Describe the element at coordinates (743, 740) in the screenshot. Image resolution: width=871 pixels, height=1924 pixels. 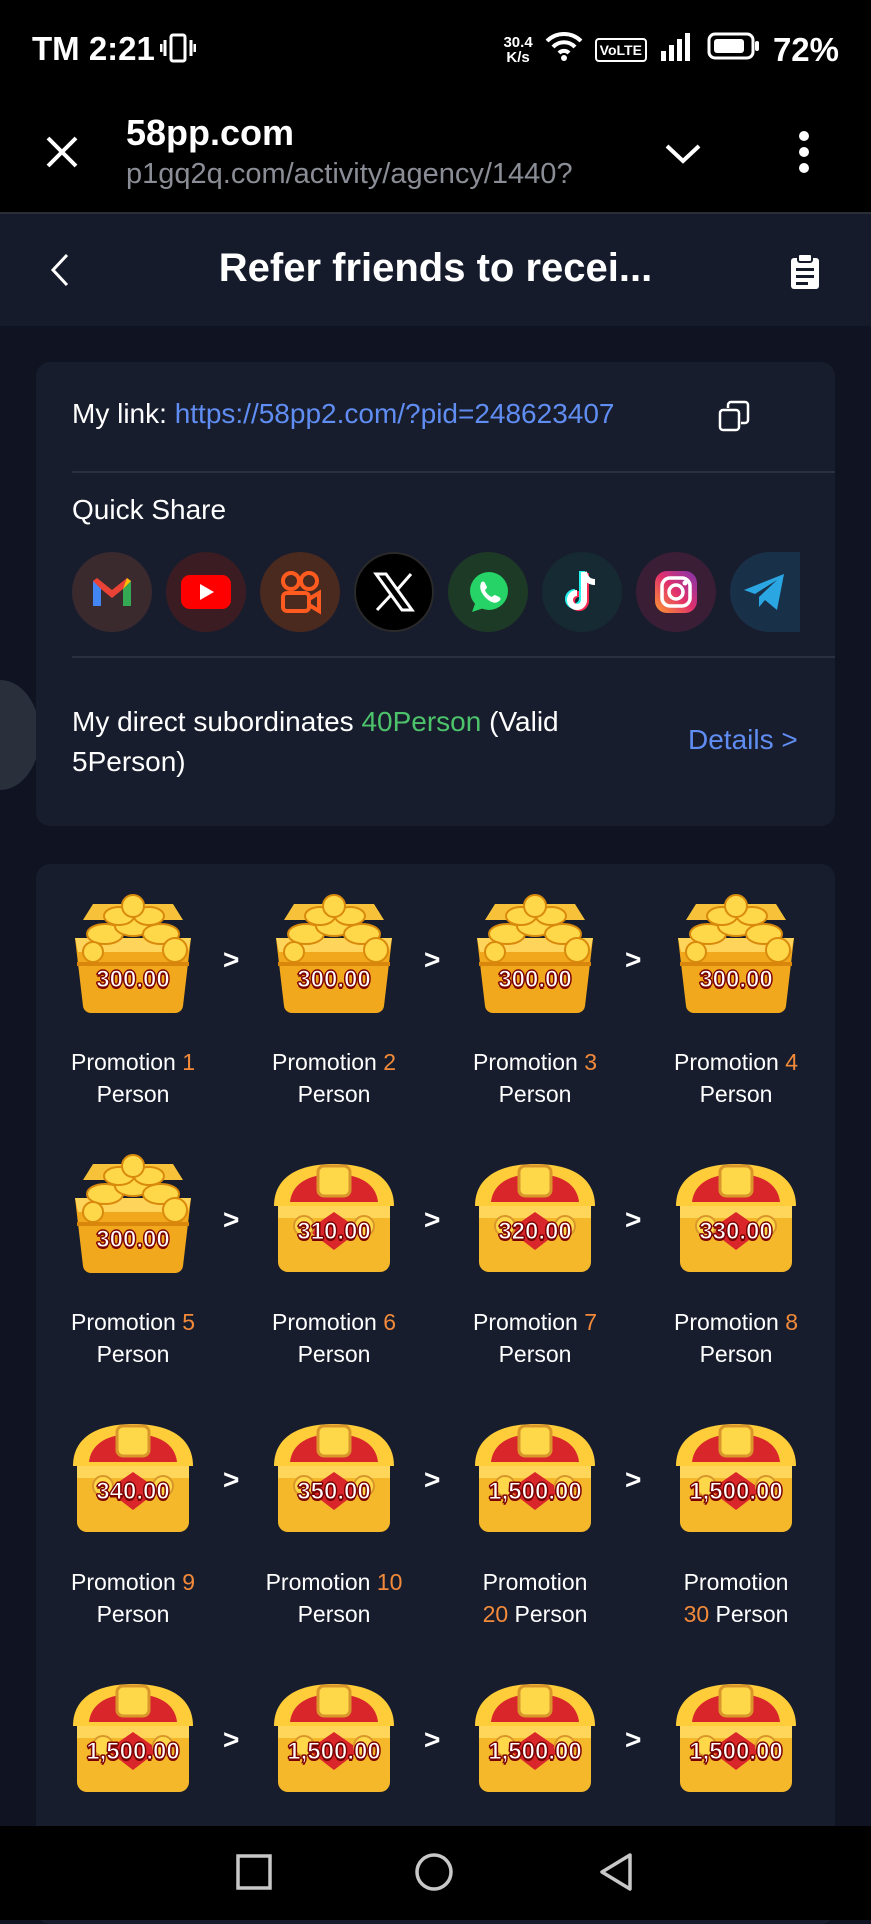
I see `details-link: Details >` at that location.